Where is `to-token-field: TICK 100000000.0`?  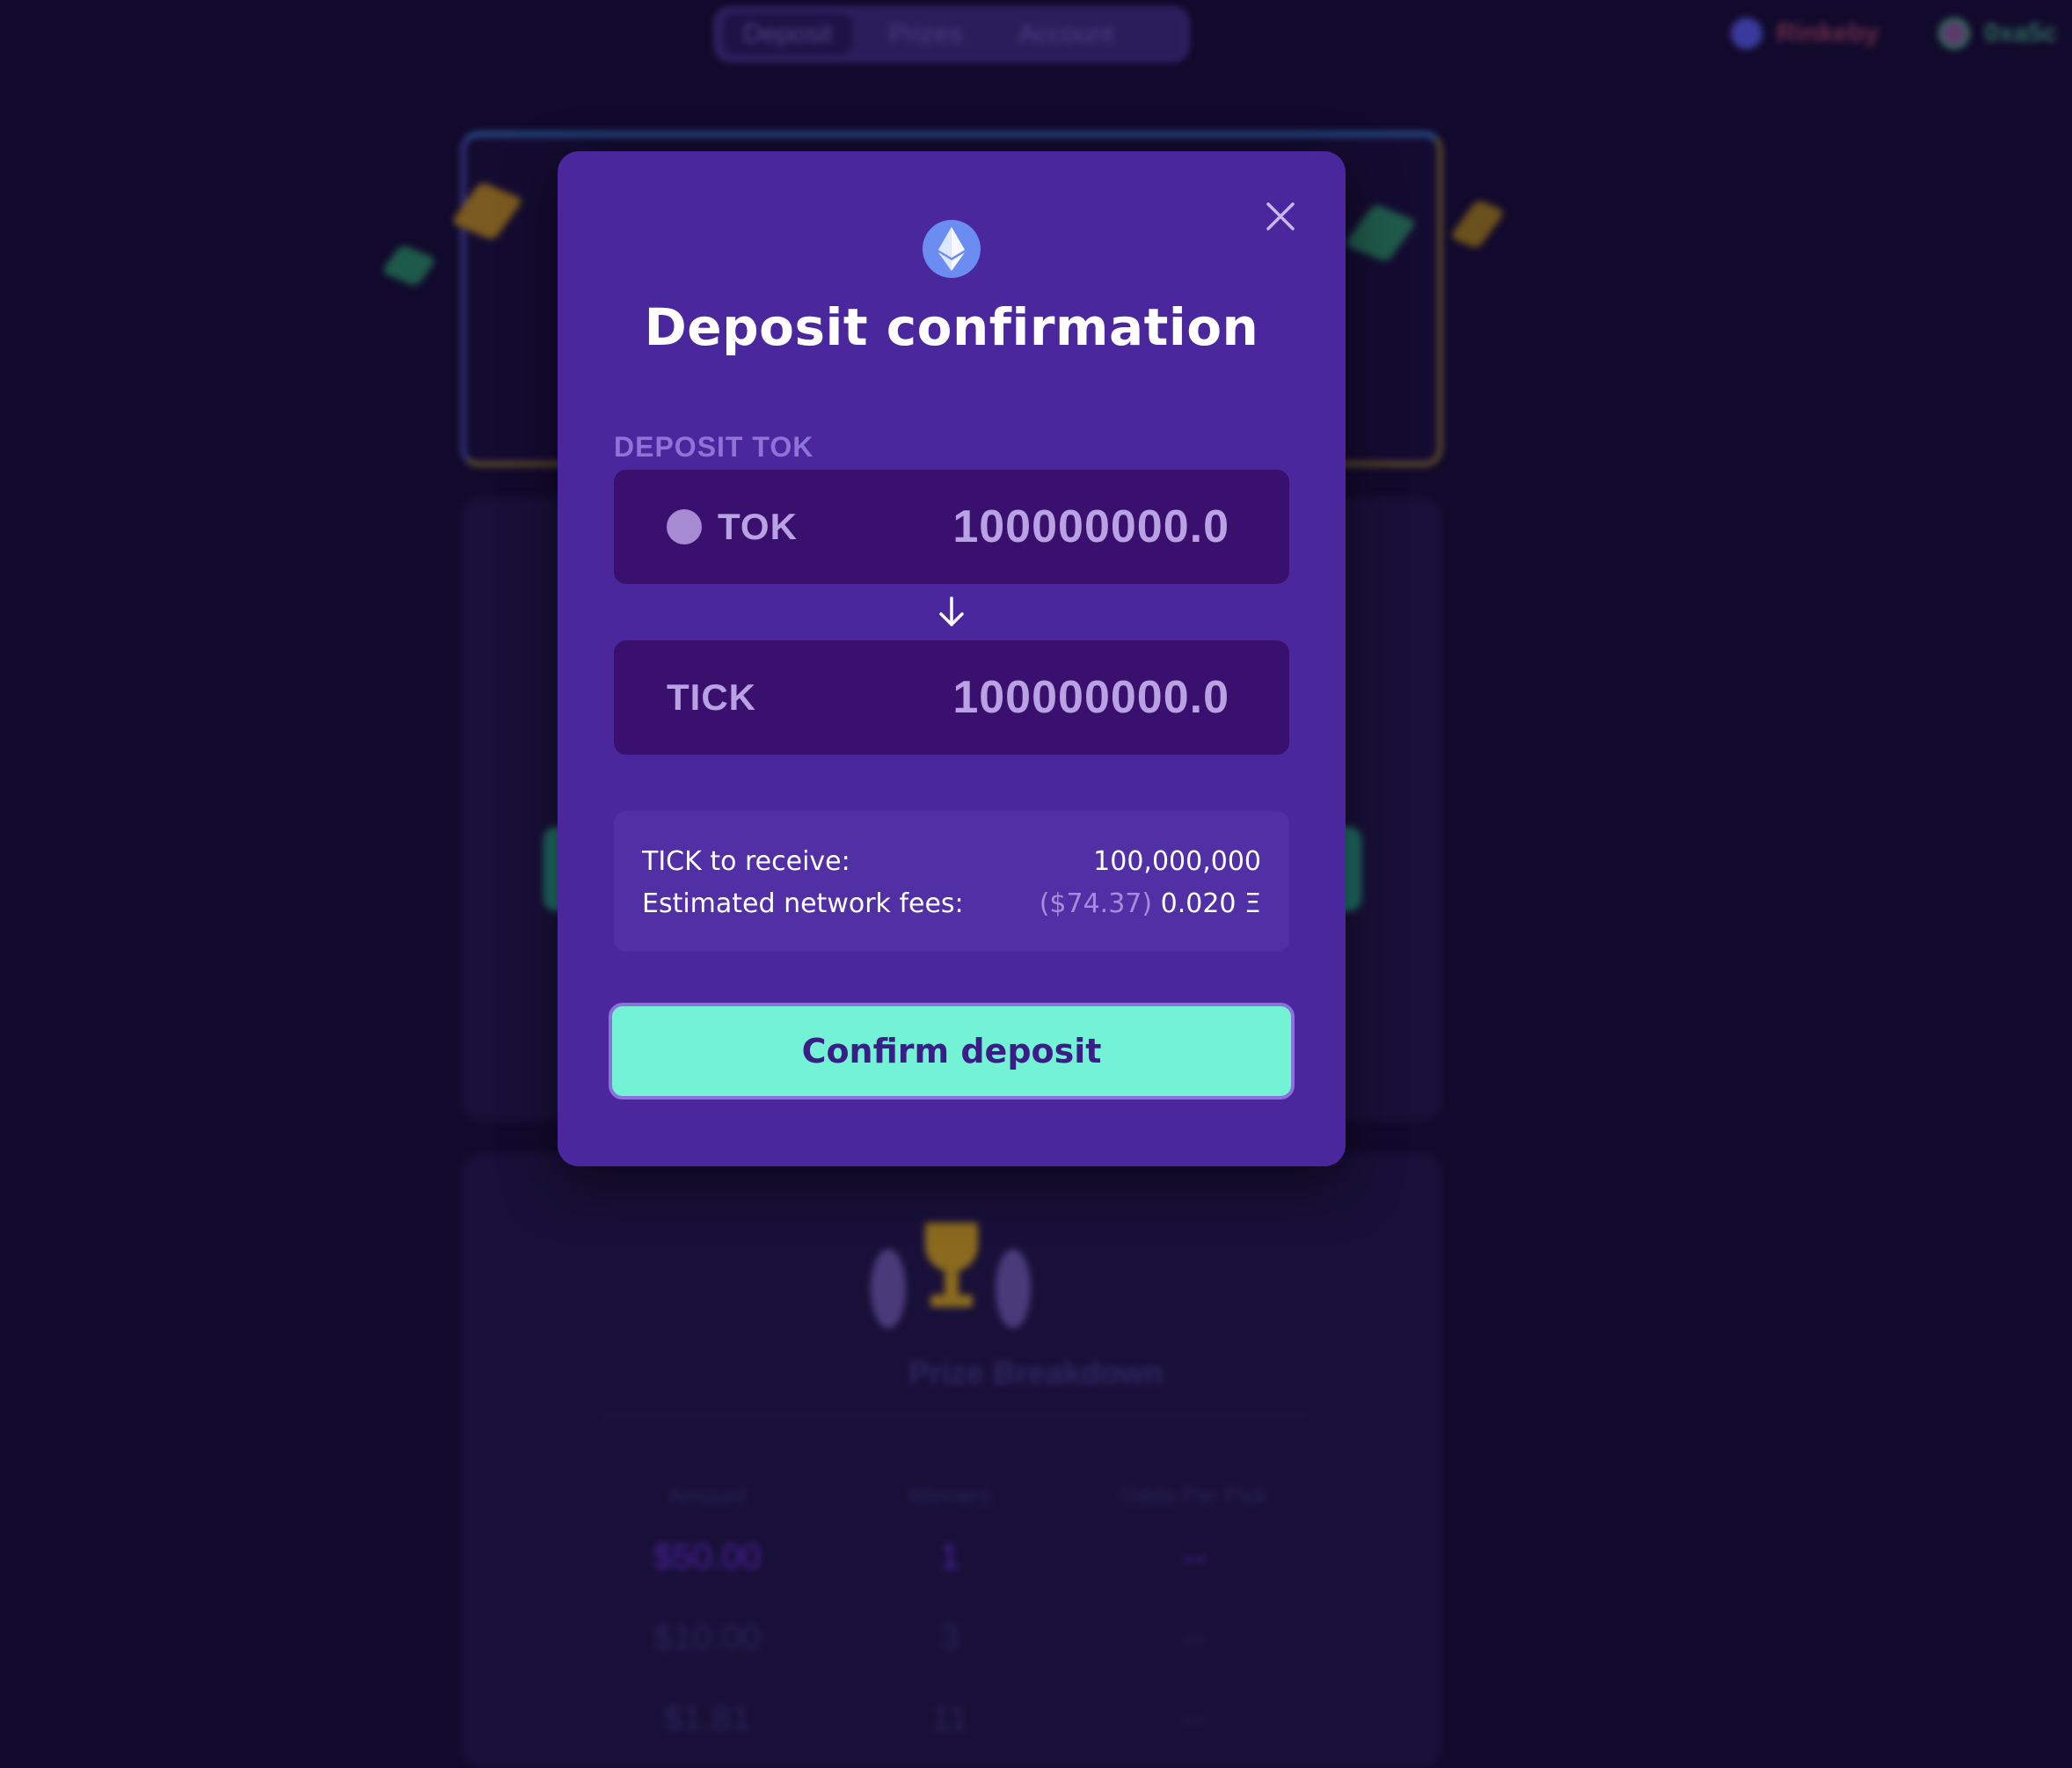
to-token-field: TICK 100000000.0 is located at coordinates (951, 697).